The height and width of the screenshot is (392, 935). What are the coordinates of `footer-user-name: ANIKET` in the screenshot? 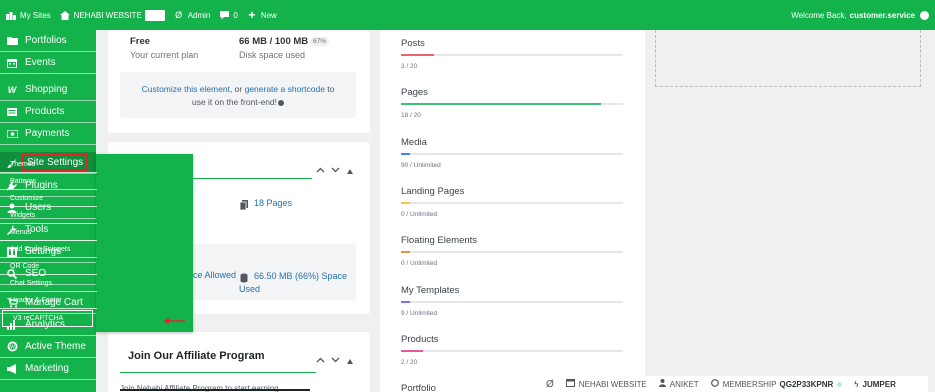 It's located at (684, 384).